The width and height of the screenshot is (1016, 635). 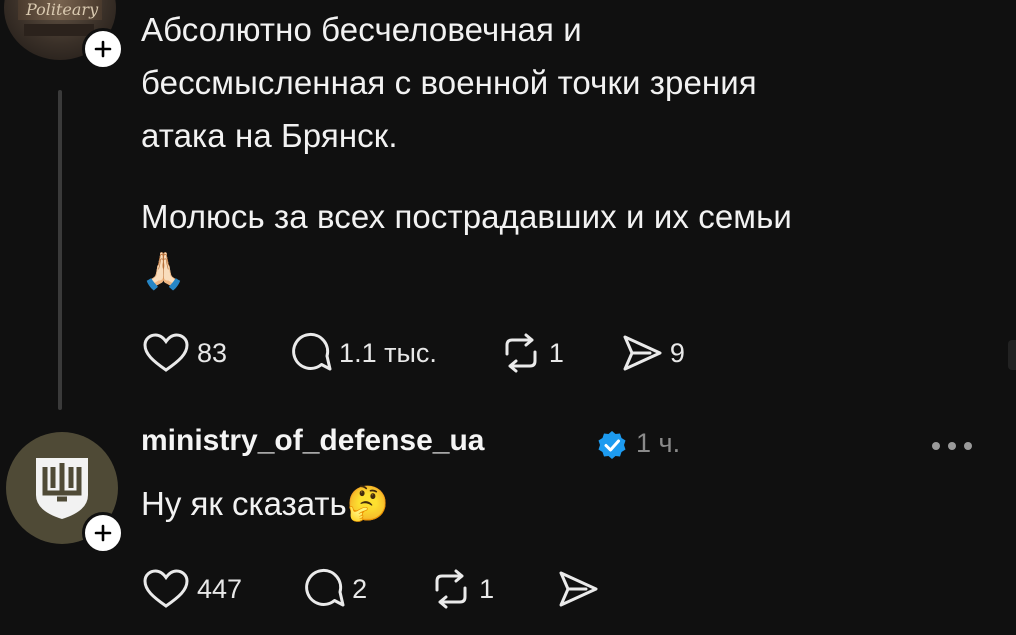 What do you see at coordinates (62, 9) in the screenshot?
I see `avatar-logo-text: Politeary` at bounding box center [62, 9].